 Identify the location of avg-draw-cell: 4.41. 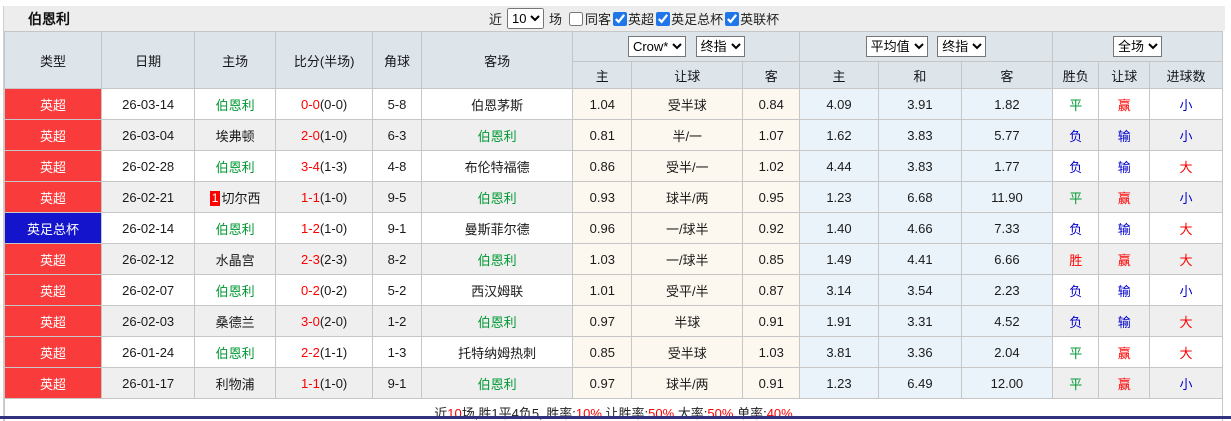
(919, 259).